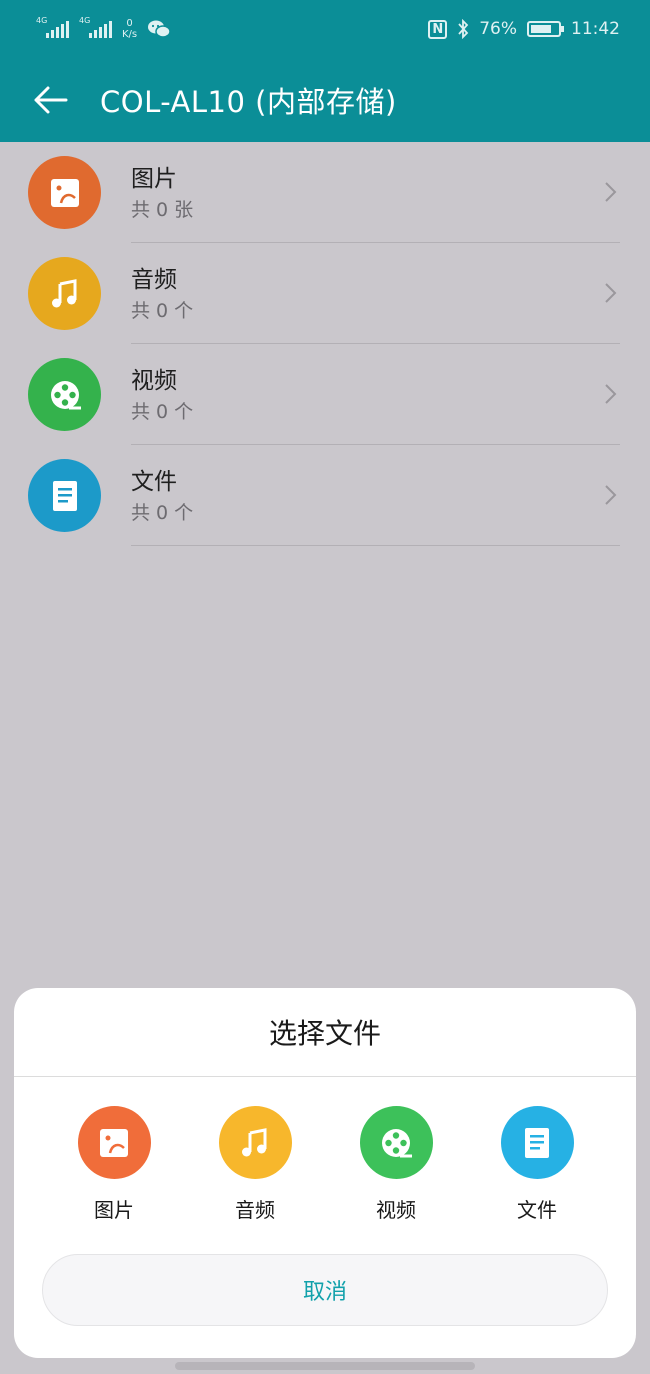 The height and width of the screenshot is (1374, 650). I want to click on option-label: 文件, so click(537, 1210).